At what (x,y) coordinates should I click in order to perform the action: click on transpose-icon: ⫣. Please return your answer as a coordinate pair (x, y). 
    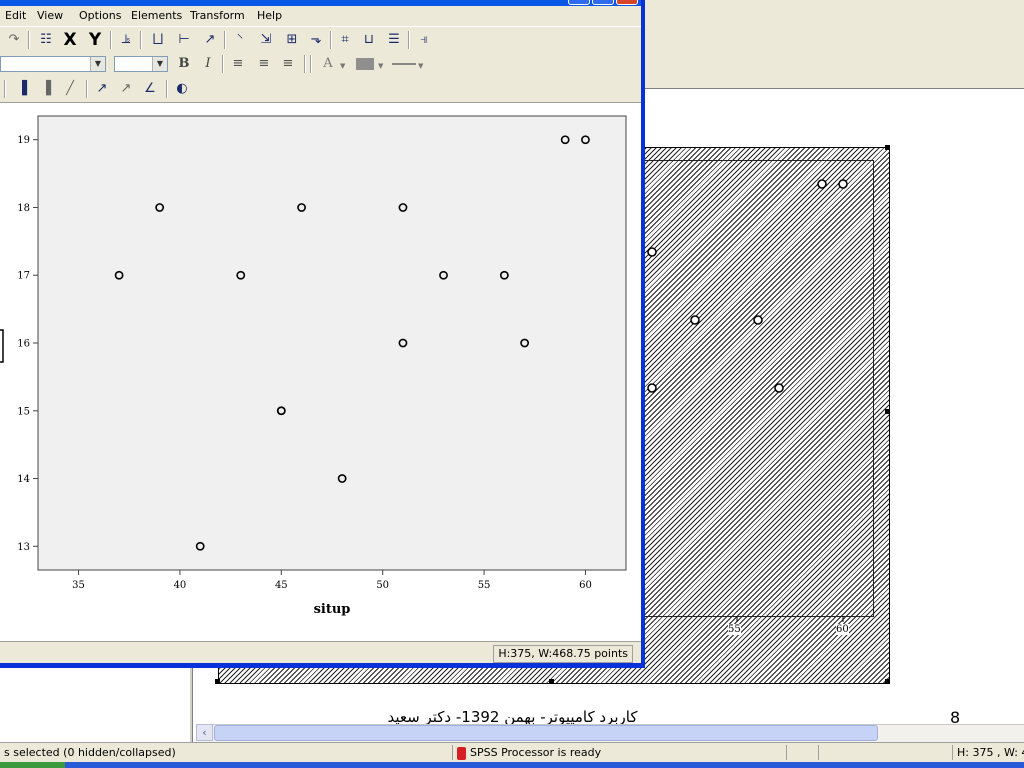
    Looking at the image, I should click on (424, 40).